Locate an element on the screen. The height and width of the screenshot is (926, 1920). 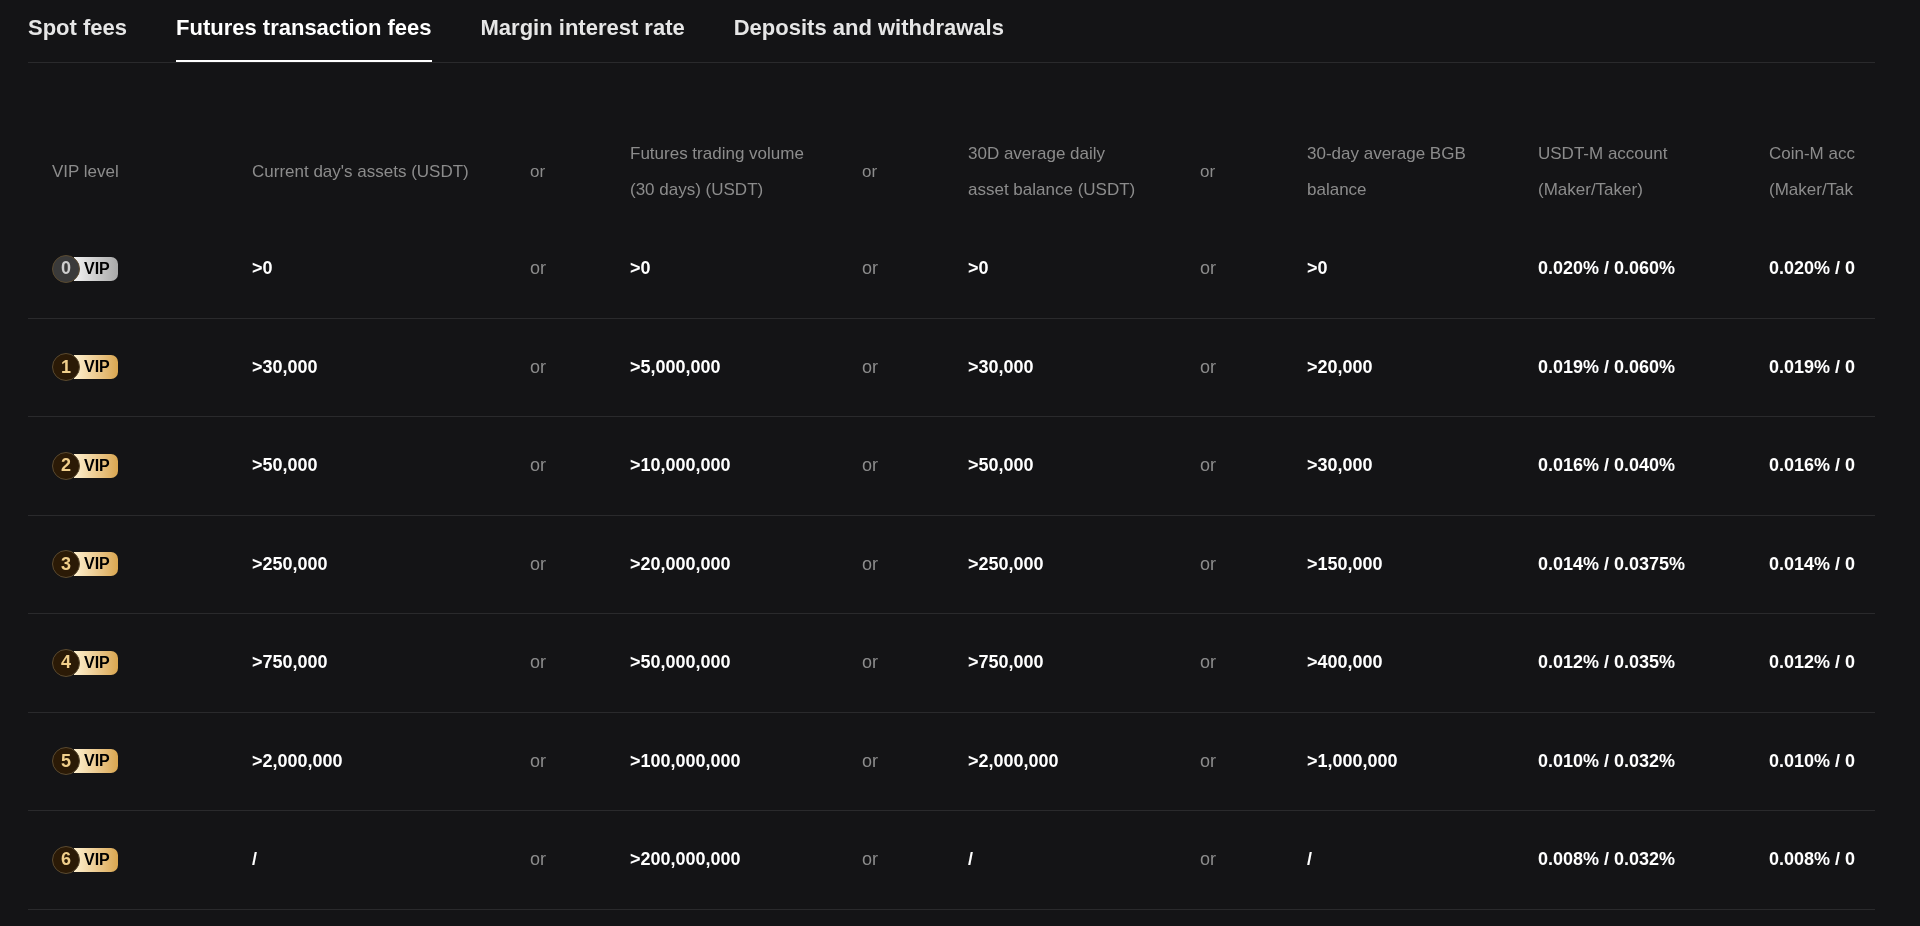
table-cell: >200,000,000 is located at coordinates (685, 859).